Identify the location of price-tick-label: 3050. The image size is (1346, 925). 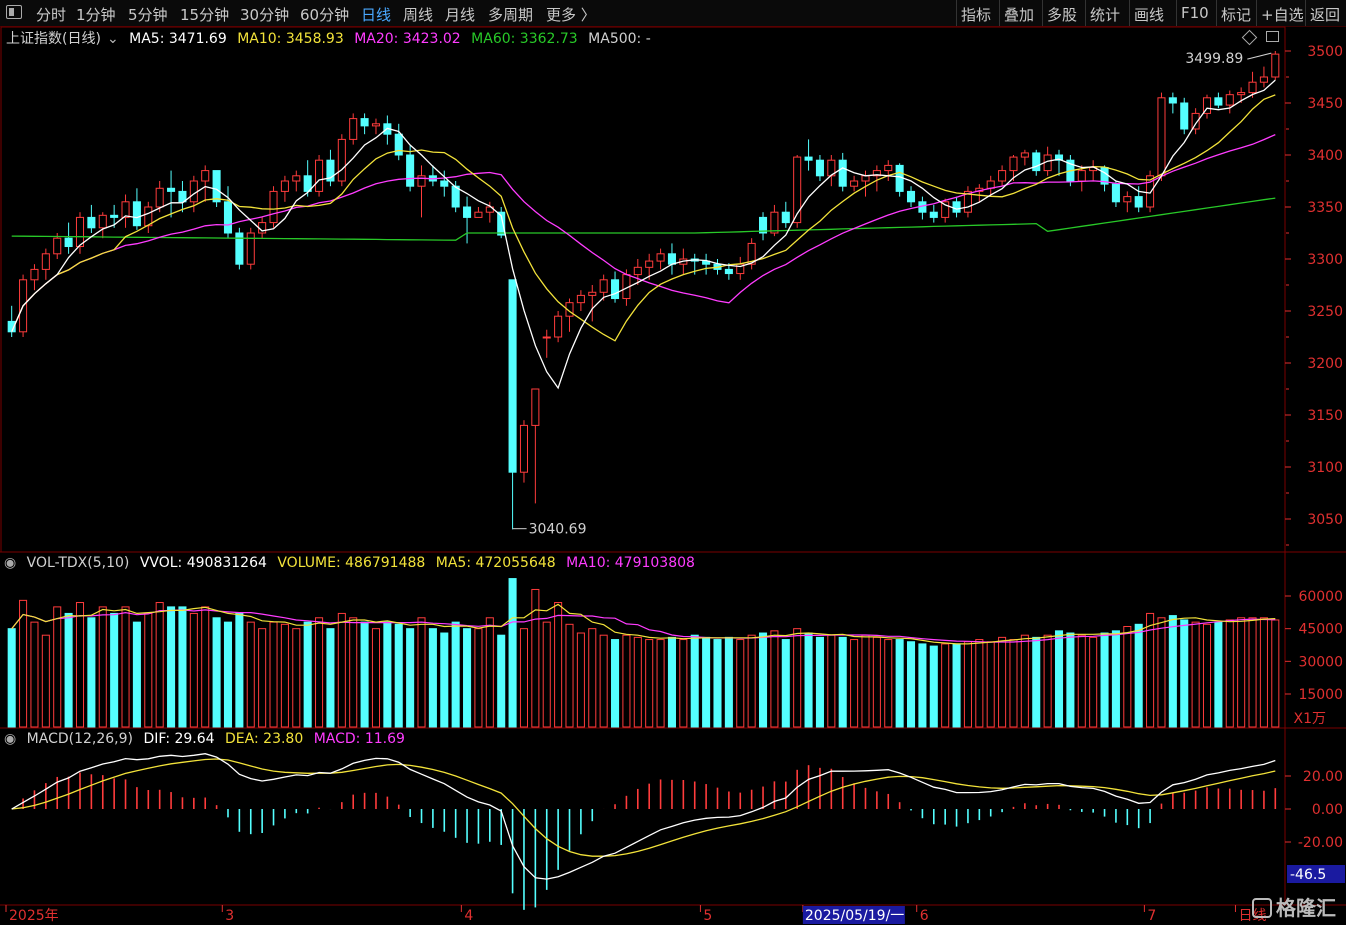
(1325, 520).